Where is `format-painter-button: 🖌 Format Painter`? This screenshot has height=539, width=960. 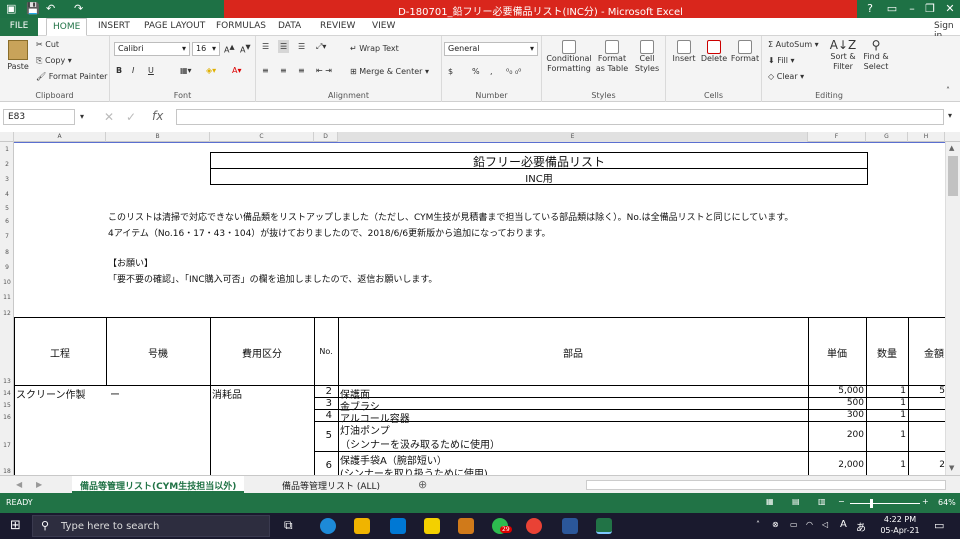 format-painter-button: 🖌 Format Painter is located at coordinates (71, 76).